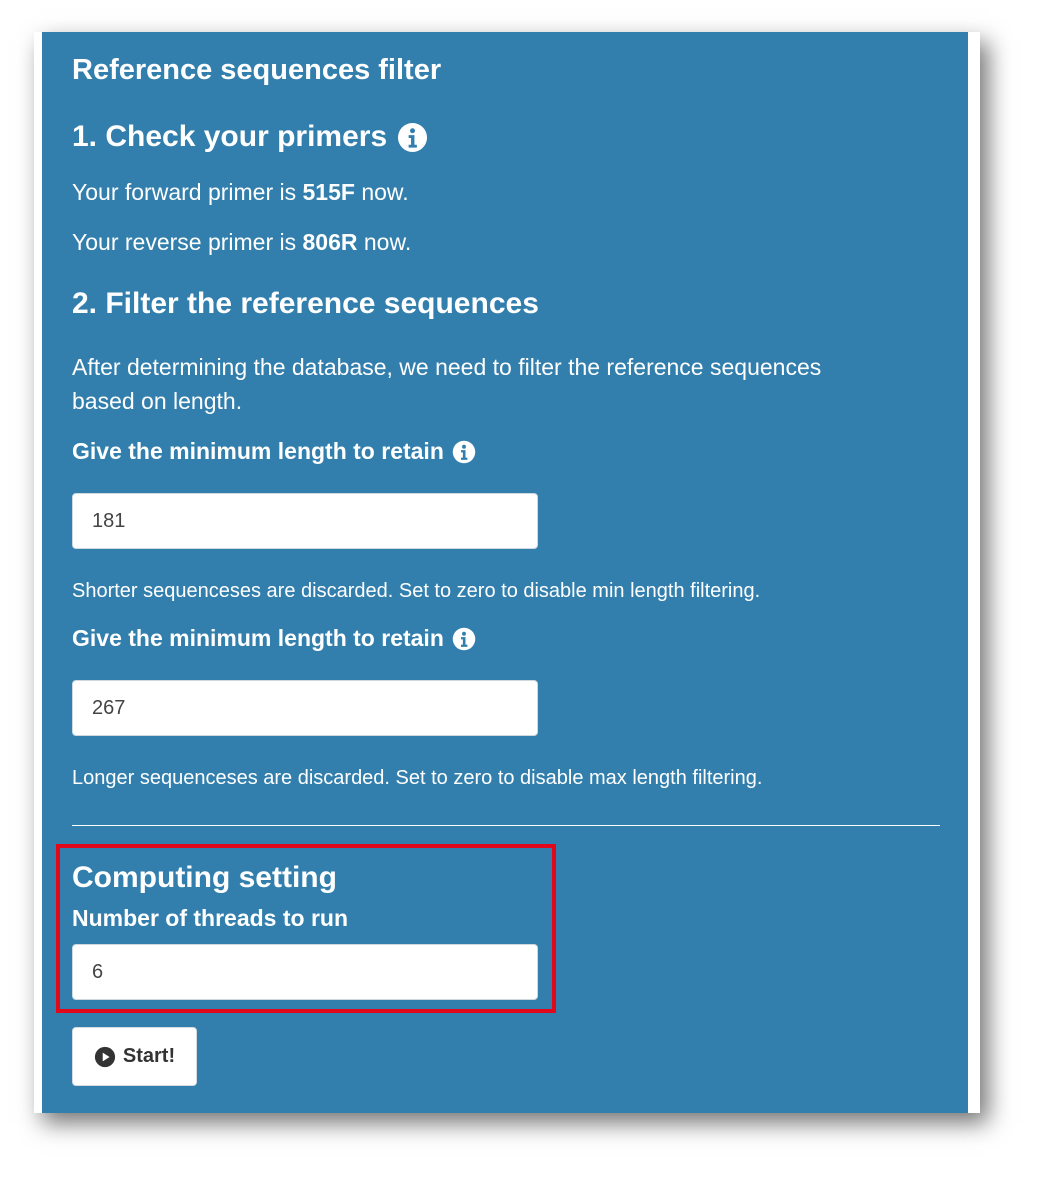 The image size is (1045, 1178). I want to click on panel-title: Reference sequences filter, so click(257, 70).